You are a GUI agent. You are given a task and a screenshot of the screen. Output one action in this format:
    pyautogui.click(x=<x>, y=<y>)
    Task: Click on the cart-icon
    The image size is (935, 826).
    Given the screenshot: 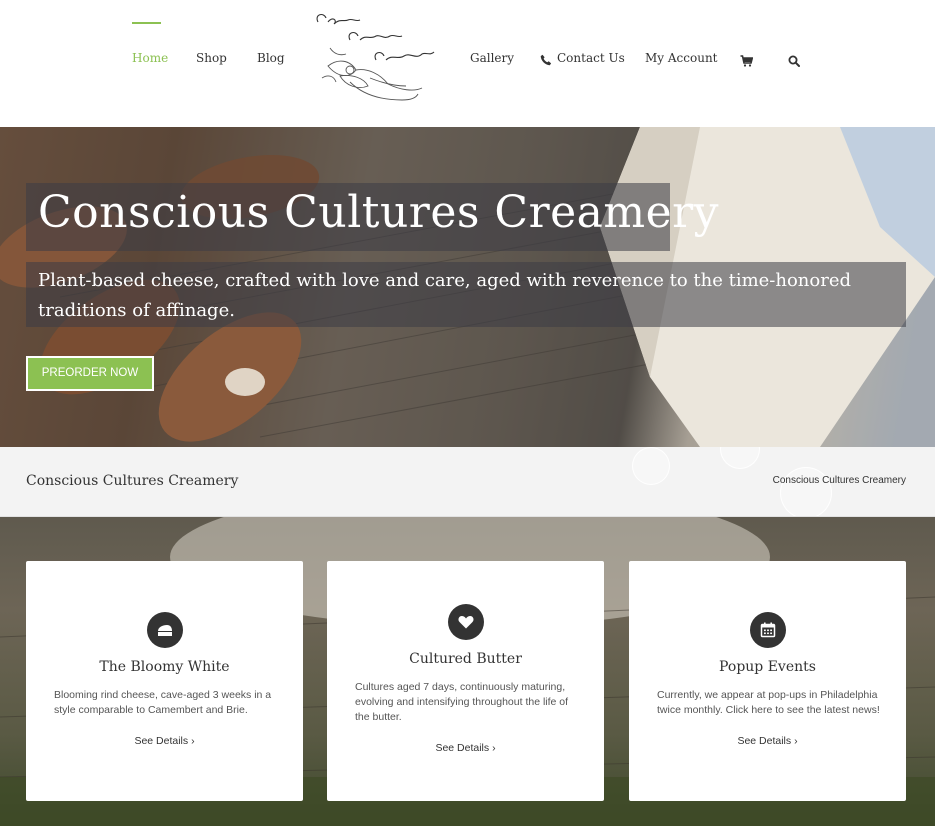 What is the action you would take?
    pyautogui.click(x=747, y=59)
    